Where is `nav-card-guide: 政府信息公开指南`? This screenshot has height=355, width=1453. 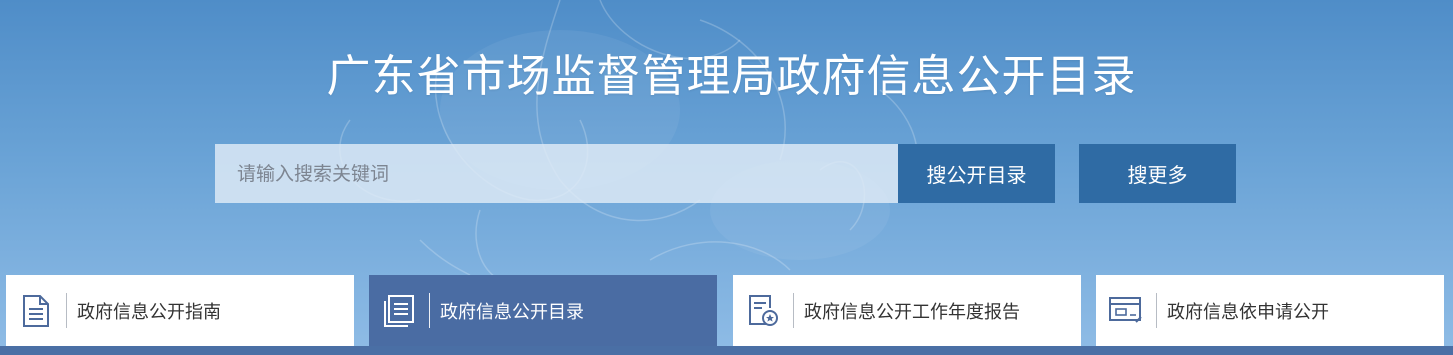
nav-card-guide: 政府信息公开指南 is located at coordinates (180, 310).